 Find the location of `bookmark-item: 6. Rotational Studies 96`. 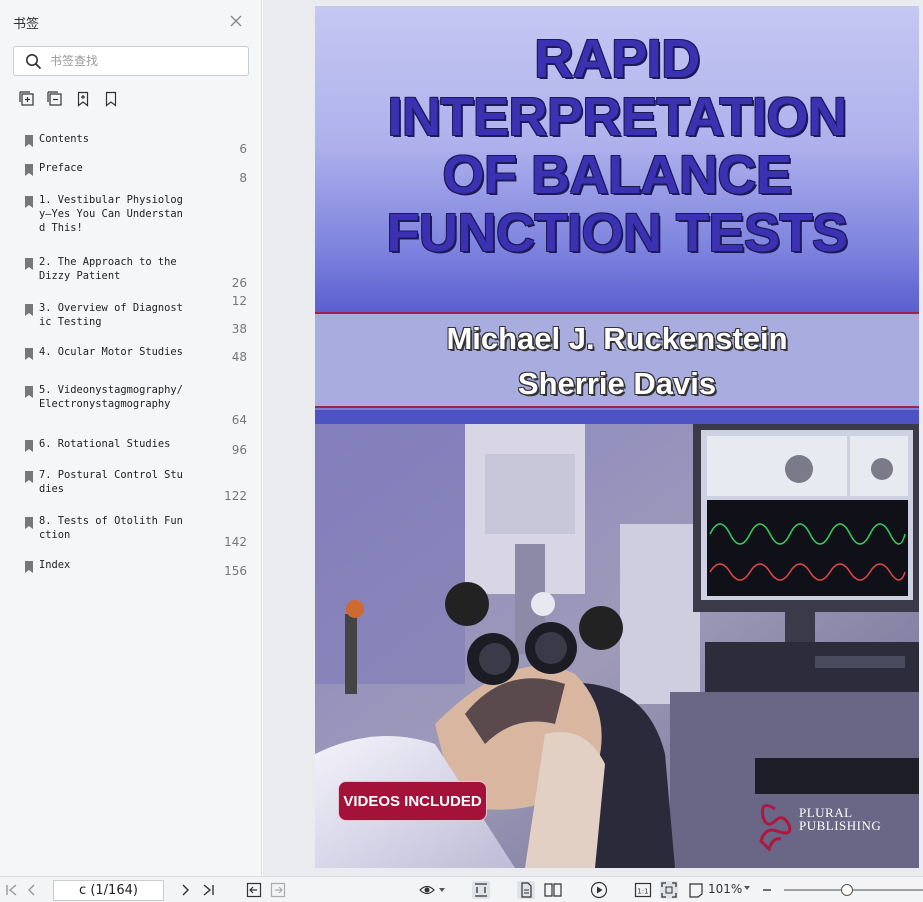

bookmark-item: 6. Rotational Studies 96 is located at coordinates (131, 450).